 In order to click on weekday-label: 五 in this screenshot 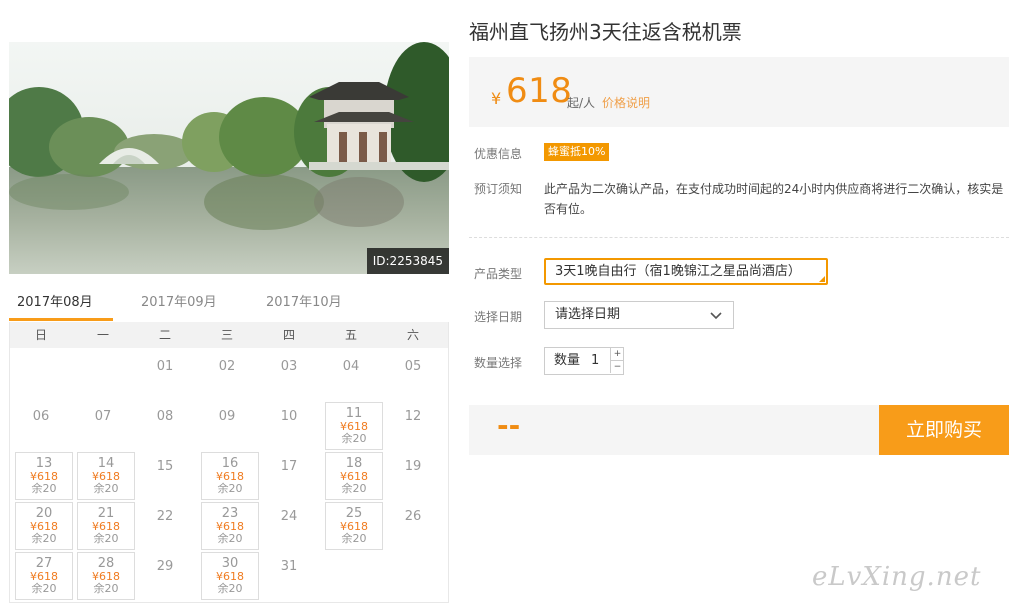, I will do `click(350, 335)`.